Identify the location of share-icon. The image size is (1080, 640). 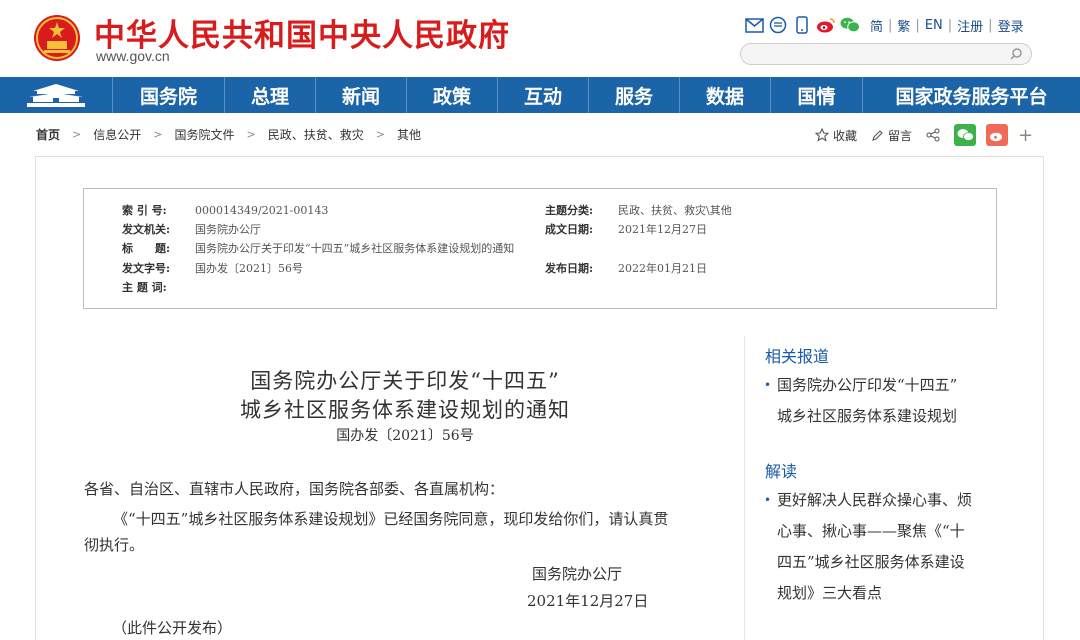
(933, 135).